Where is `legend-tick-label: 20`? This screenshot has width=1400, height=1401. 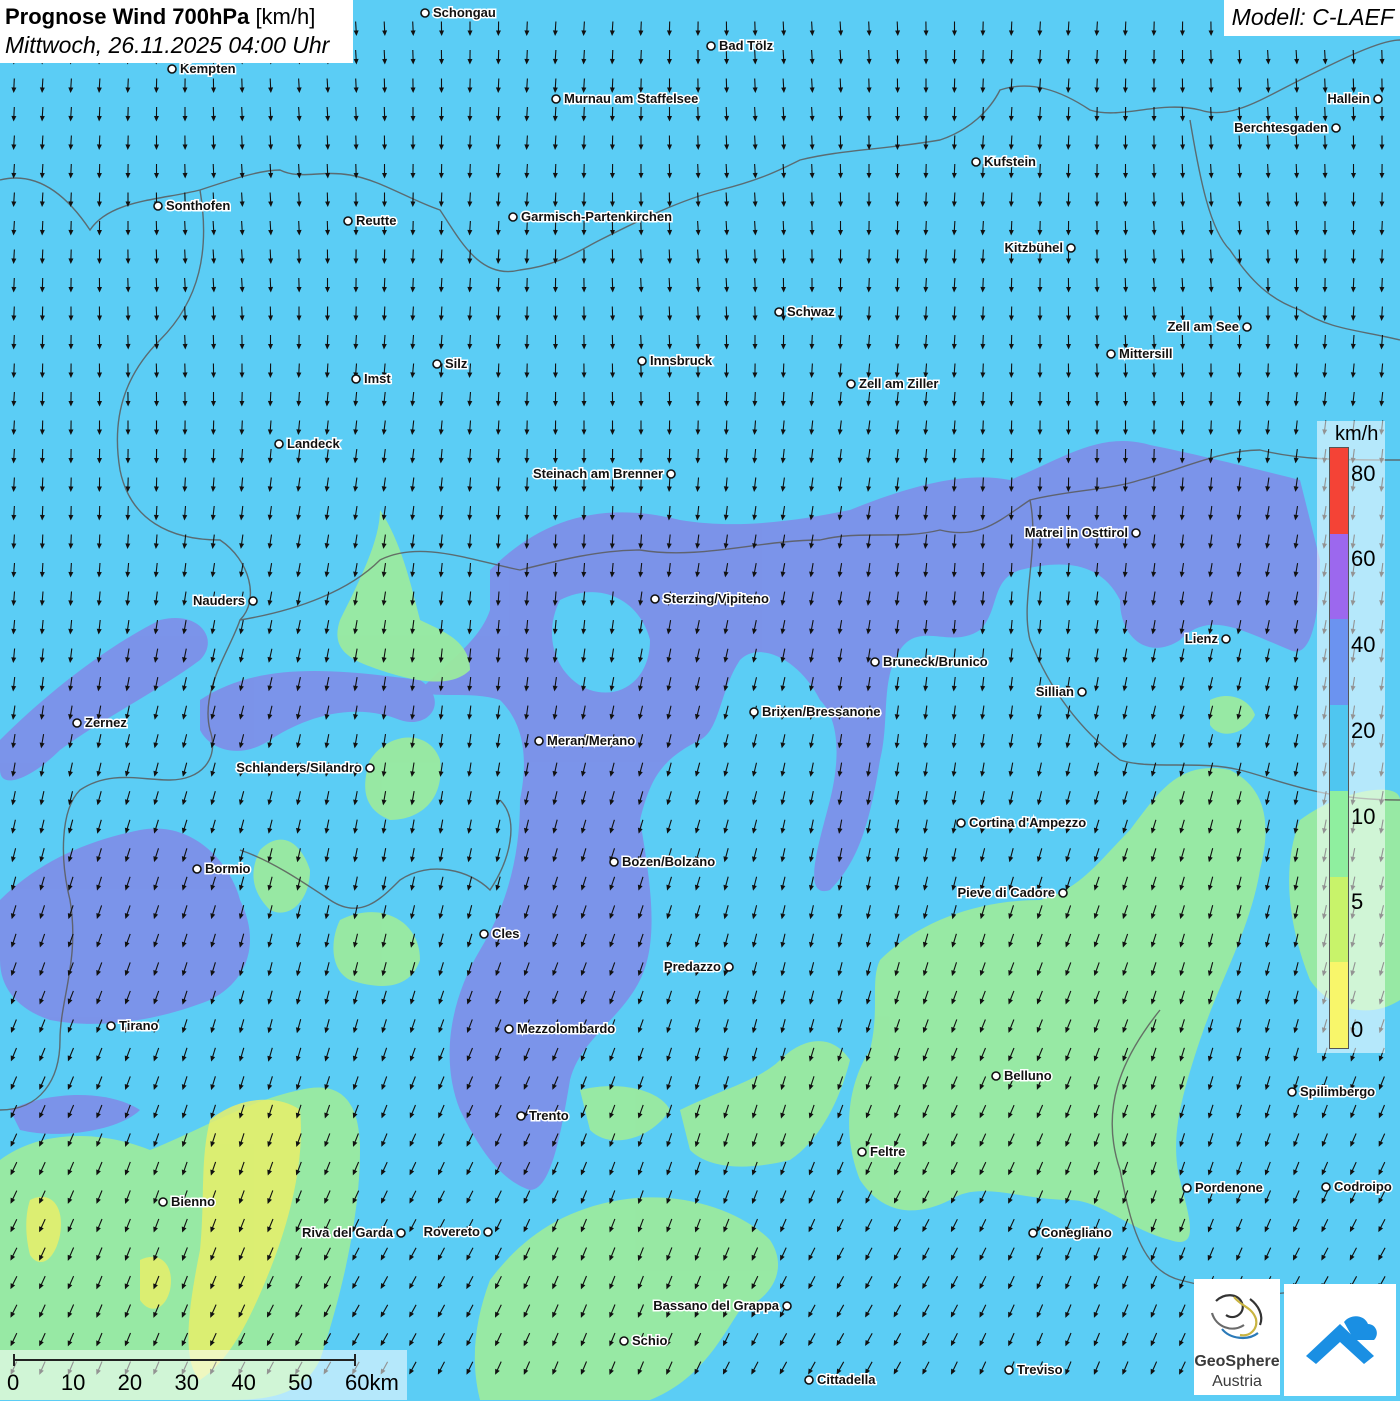 legend-tick-label: 20 is located at coordinates (1363, 731).